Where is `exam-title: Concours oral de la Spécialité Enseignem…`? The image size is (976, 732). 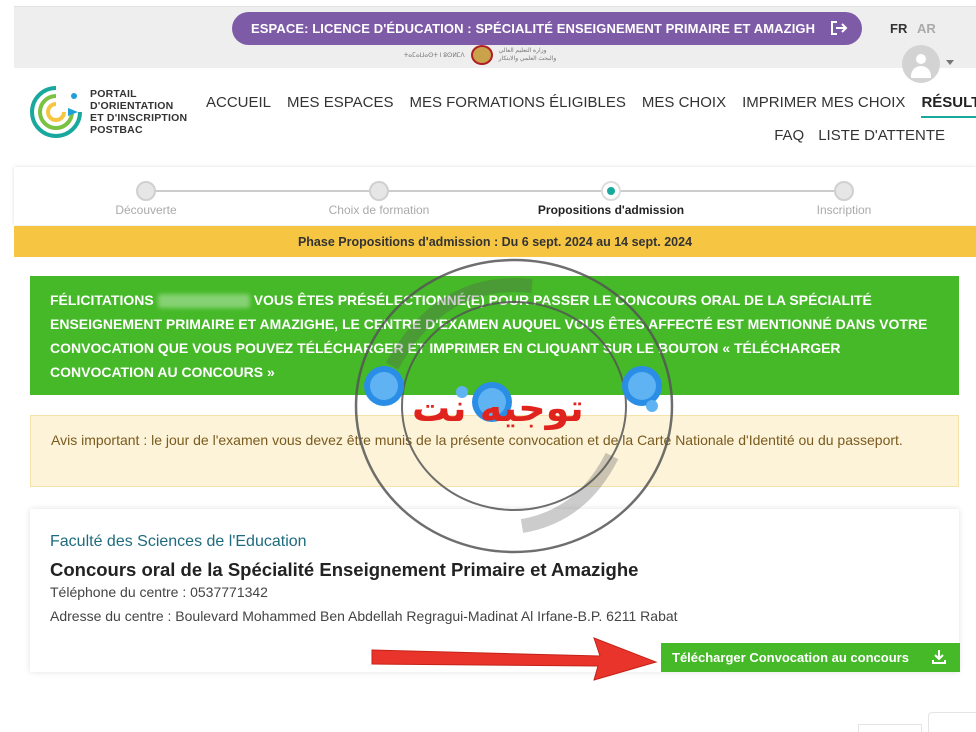 exam-title: Concours oral de la Spécialité Enseignem… is located at coordinates (344, 569).